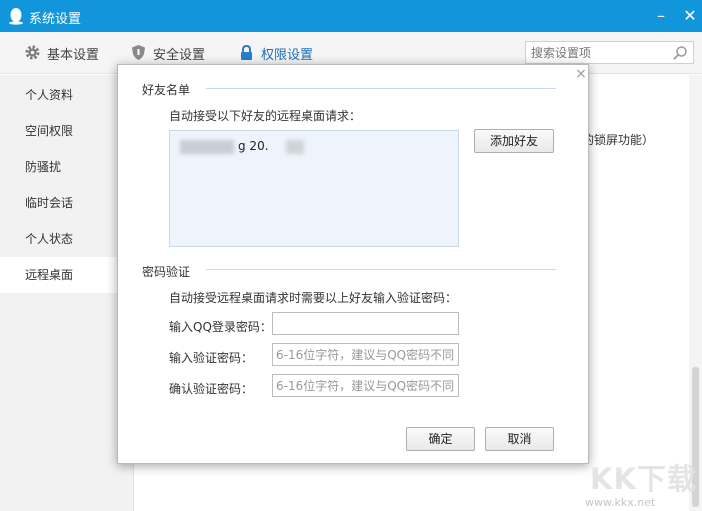 The image size is (702, 511). Describe the element at coordinates (365, 385) in the screenshot. I see `confirm-password-field` at that location.